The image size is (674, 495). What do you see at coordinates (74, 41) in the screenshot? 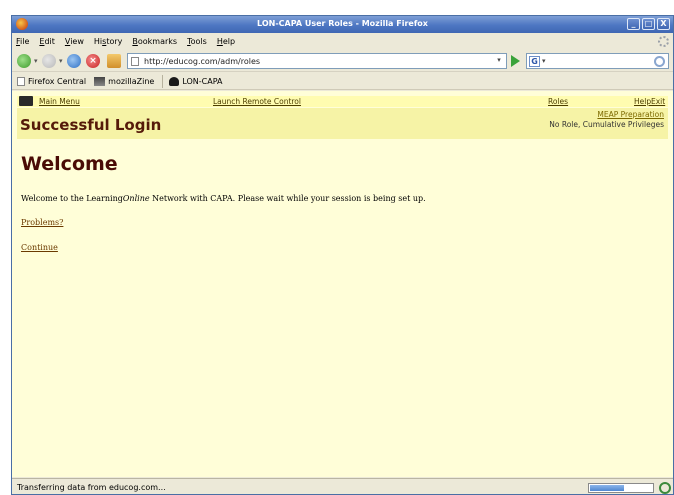
I see `menu-view: View` at bounding box center [74, 41].